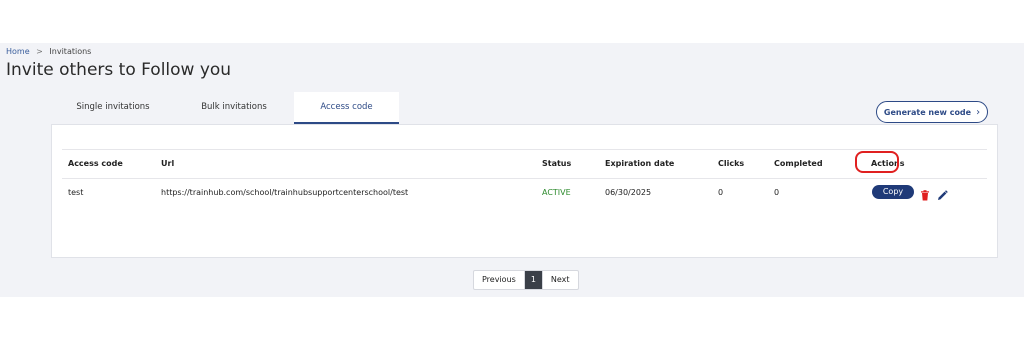  What do you see at coordinates (48, 51) in the screenshot?
I see `breadcrumb: Home > Invitations` at bounding box center [48, 51].